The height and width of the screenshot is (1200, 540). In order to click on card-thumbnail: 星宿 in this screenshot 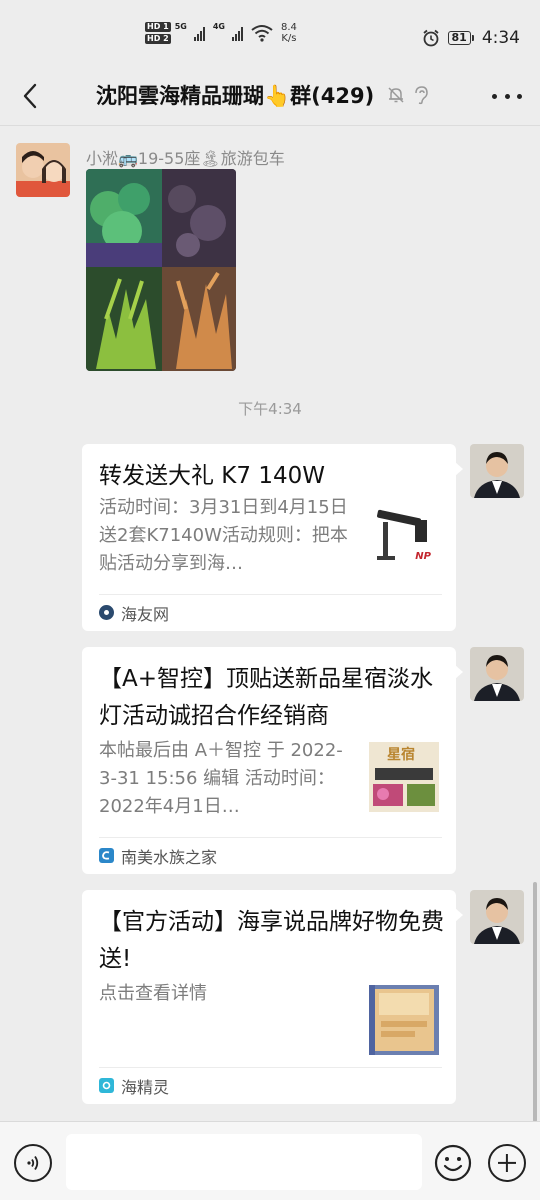, I will do `click(404, 777)`.